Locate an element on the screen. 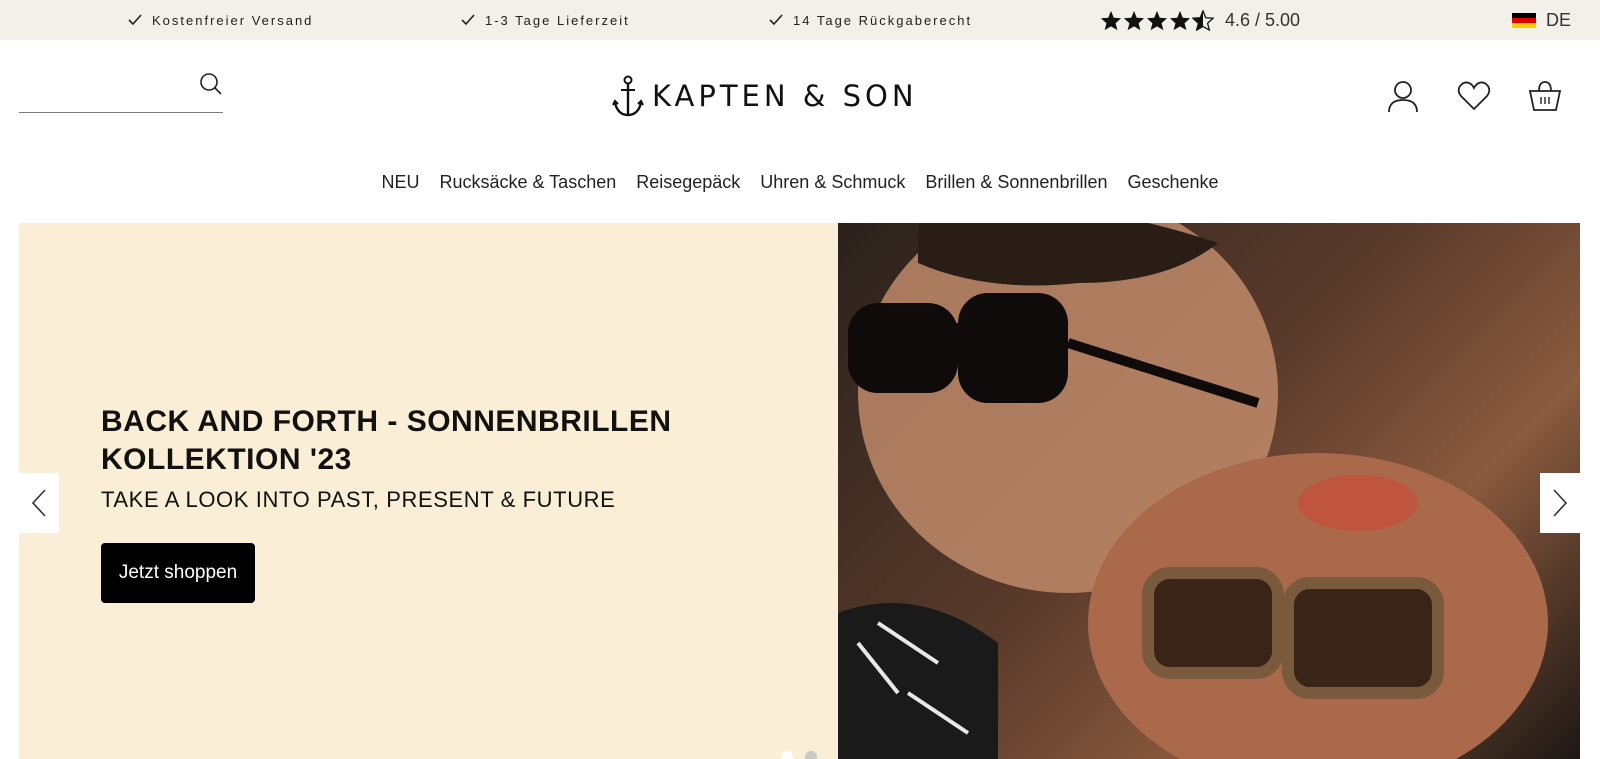  basket-icon is located at coordinates (1545, 96).